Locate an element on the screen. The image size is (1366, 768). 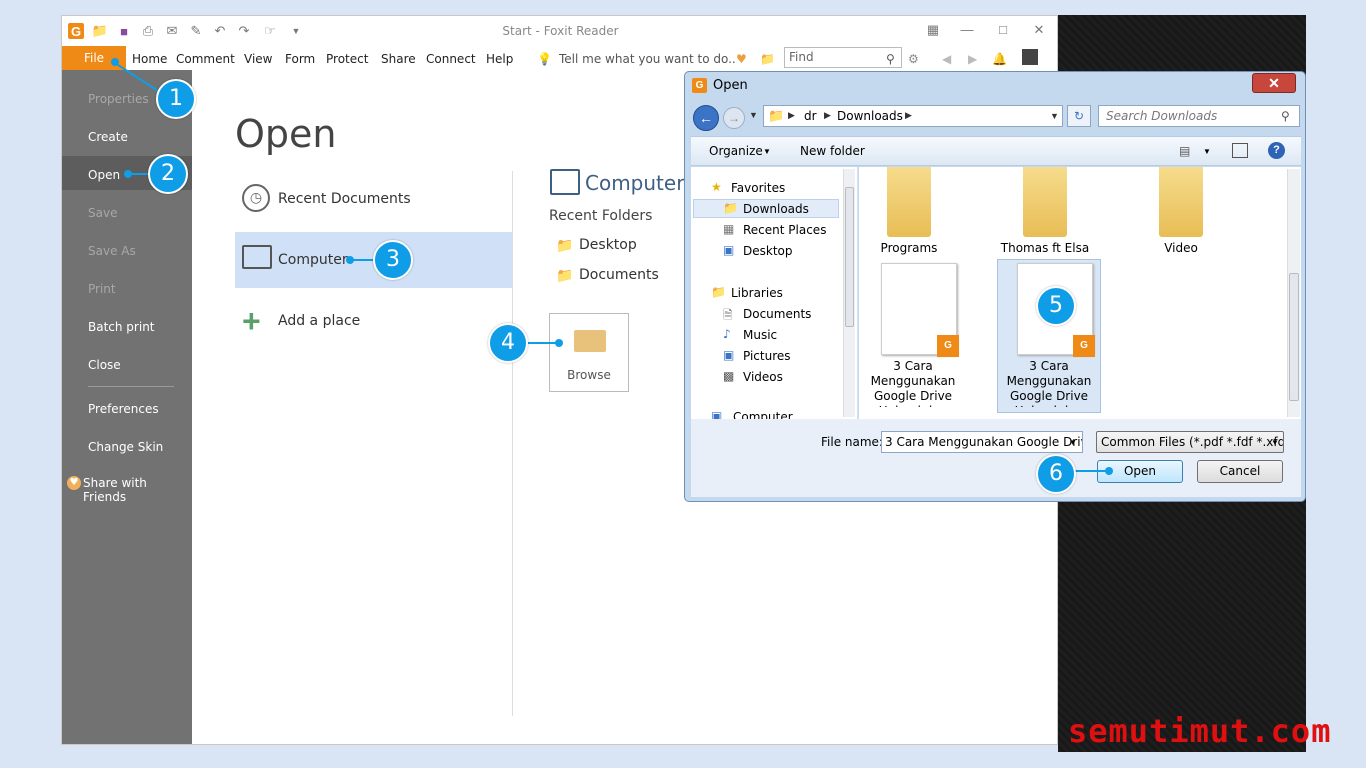
dialog-close-button: ✕ is located at coordinates (1274, 83).